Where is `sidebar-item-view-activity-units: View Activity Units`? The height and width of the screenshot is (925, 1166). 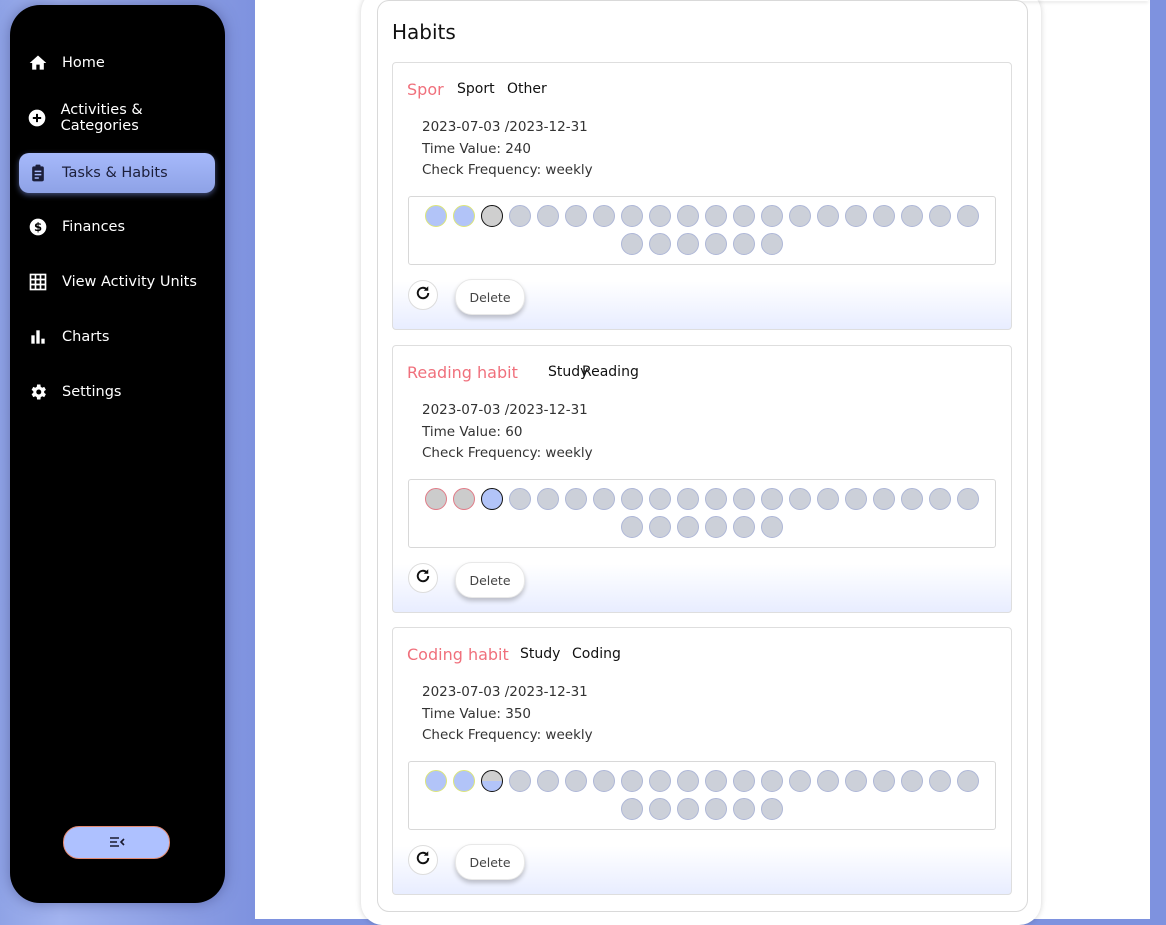 sidebar-item-view-activity-units: View Activity Units is located at coordinates (117, 282).